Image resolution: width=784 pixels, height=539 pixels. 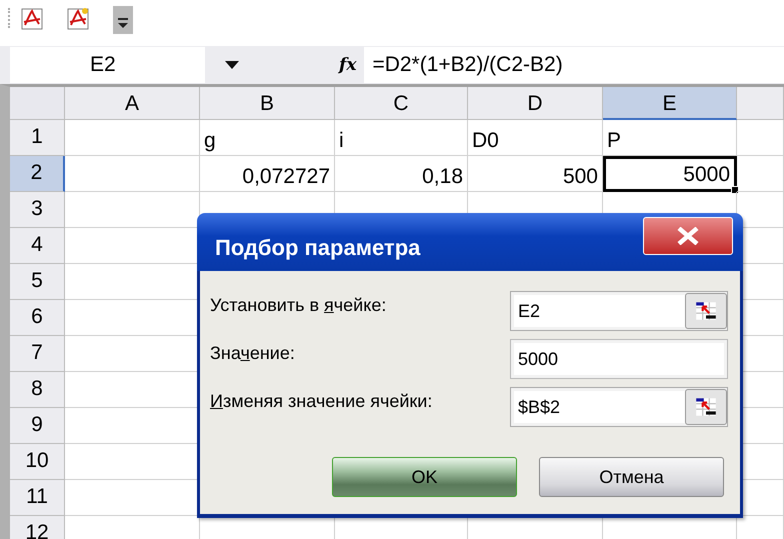 What do you see at coordinates (401, 103) in the screenshot?
I see `column-header: C` at bounding box center [401, 103].